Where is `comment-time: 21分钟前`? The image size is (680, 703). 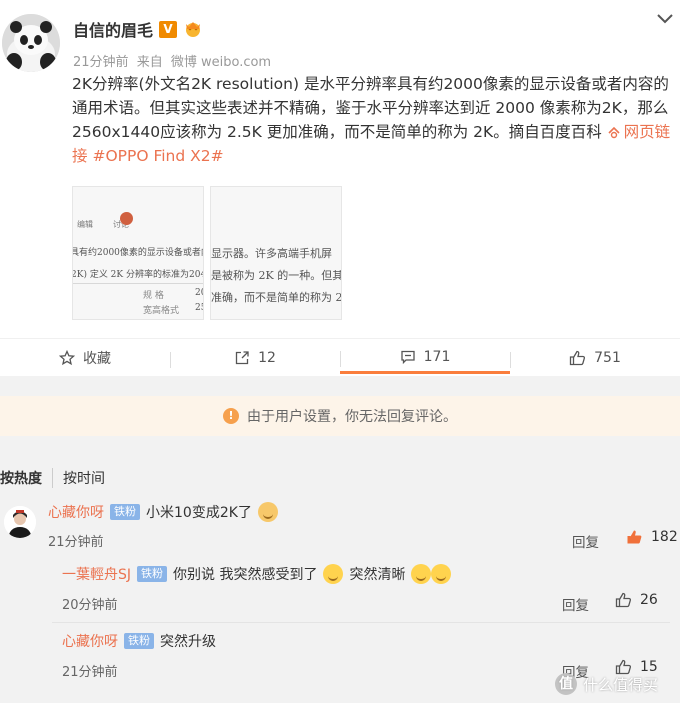 comment-time: 21分钟前 is located at coordinates (76, 542).